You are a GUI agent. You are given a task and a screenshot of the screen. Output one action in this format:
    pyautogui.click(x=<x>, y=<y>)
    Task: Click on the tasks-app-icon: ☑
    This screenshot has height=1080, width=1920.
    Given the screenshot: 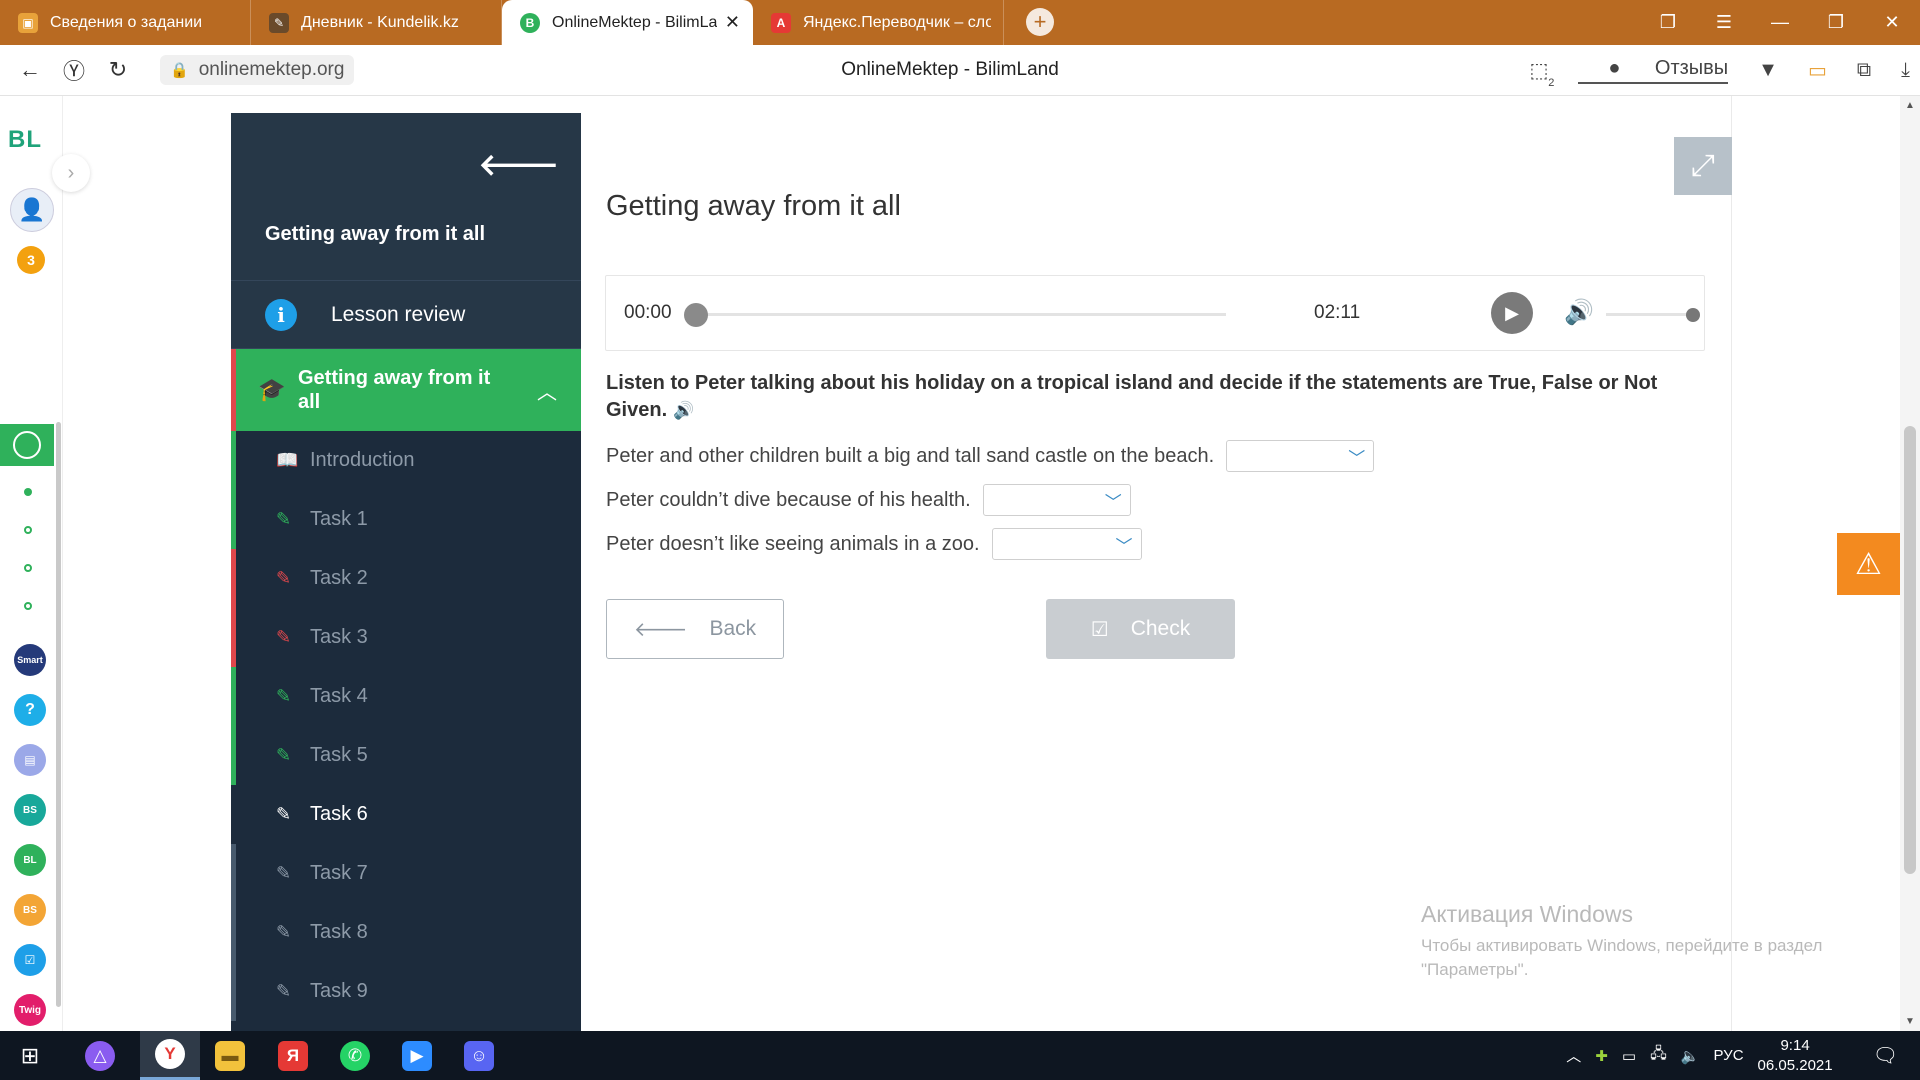 What is the action you would take?
    pyautogui.click(x=30, y=960)
    